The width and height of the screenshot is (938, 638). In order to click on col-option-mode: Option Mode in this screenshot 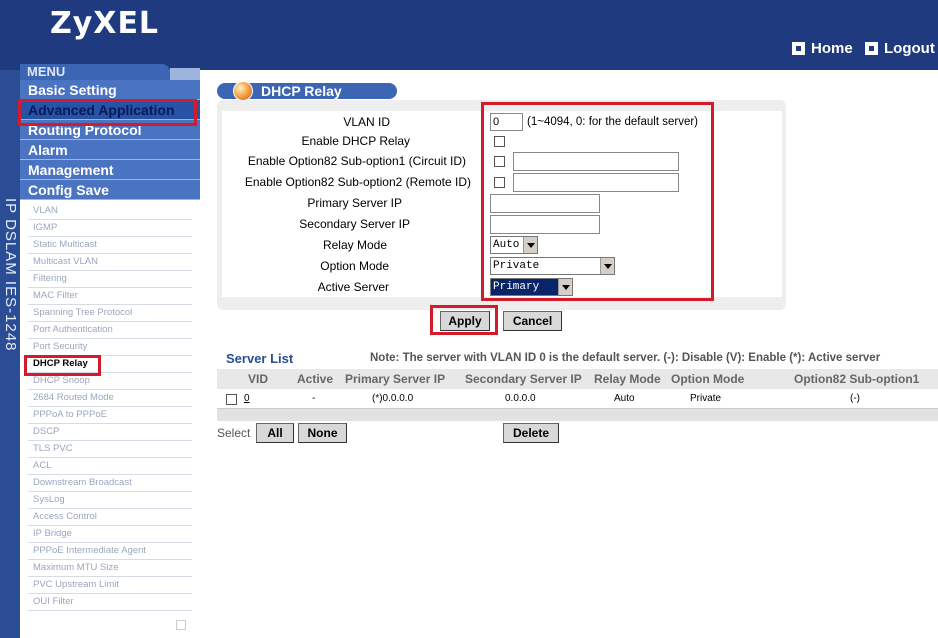, I will do `click(708, 379)`.